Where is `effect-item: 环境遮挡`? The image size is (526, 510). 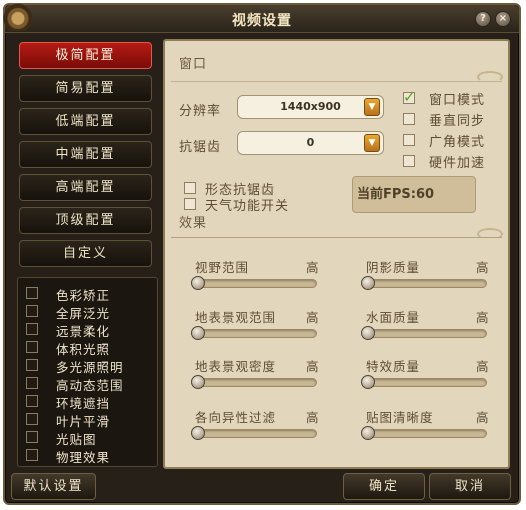 effect-item: 环境遮挡 is located at coordinates (90, 402).